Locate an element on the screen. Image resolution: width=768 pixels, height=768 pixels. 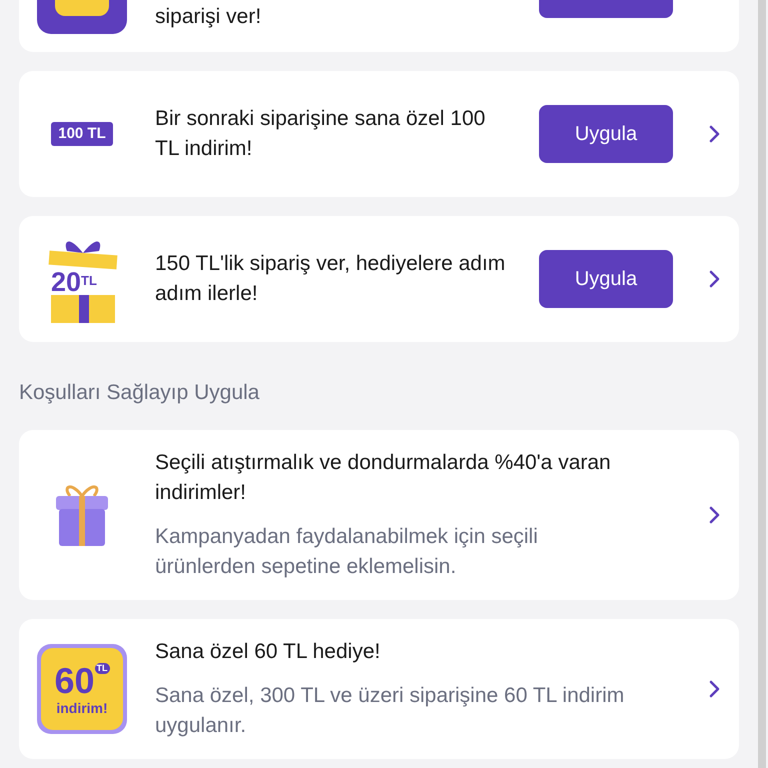
discount-tag: 100 TL is located at coordinates (82, 134).